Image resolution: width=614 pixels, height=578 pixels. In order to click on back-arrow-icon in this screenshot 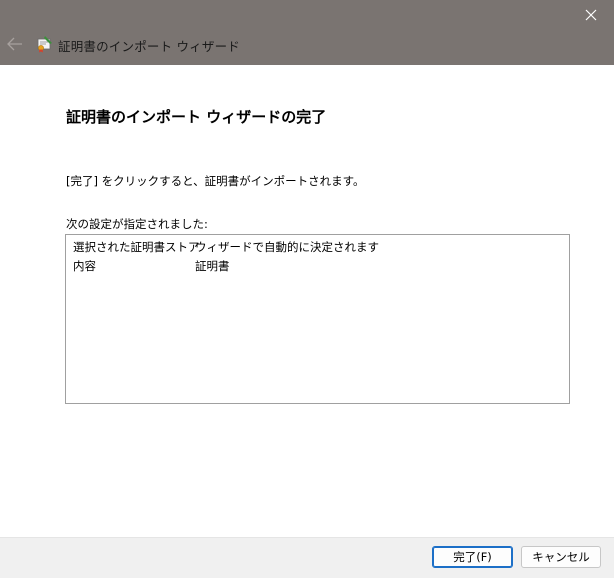, I will do `click(14, 44)`.